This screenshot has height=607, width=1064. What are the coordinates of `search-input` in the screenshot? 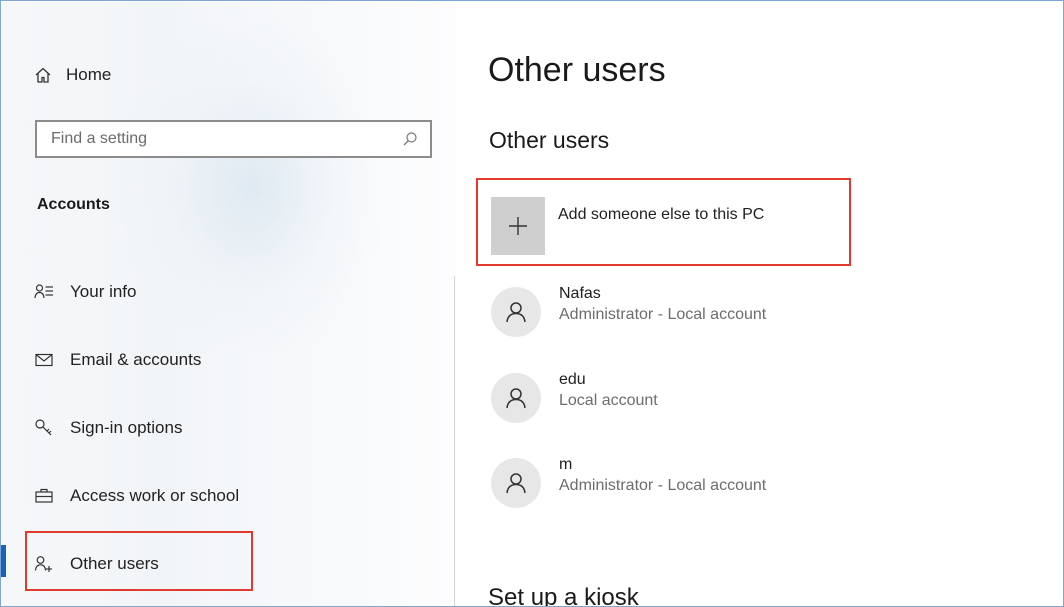 It's located at (215, 139).